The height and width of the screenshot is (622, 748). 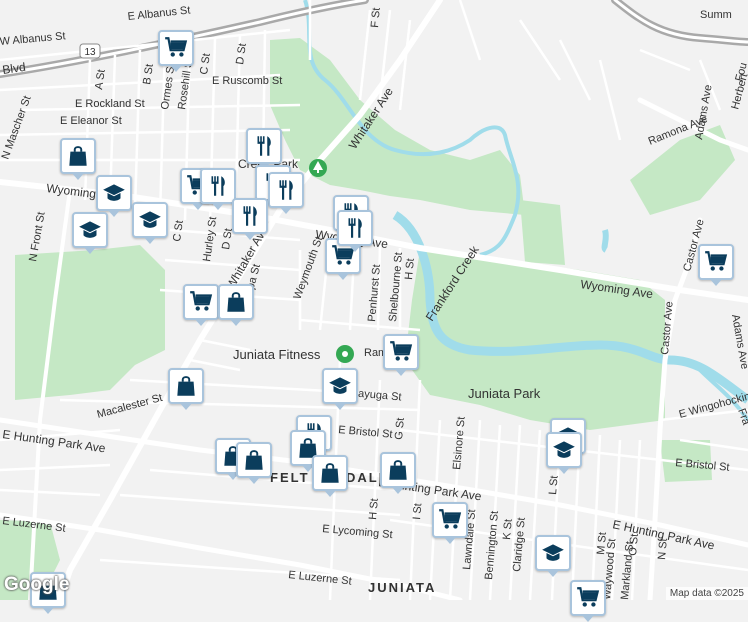 What do you see at coordinates (91, 121) in the screenshot?
I see `street-label: E Eleanor St` at bounding box center [91, 121].